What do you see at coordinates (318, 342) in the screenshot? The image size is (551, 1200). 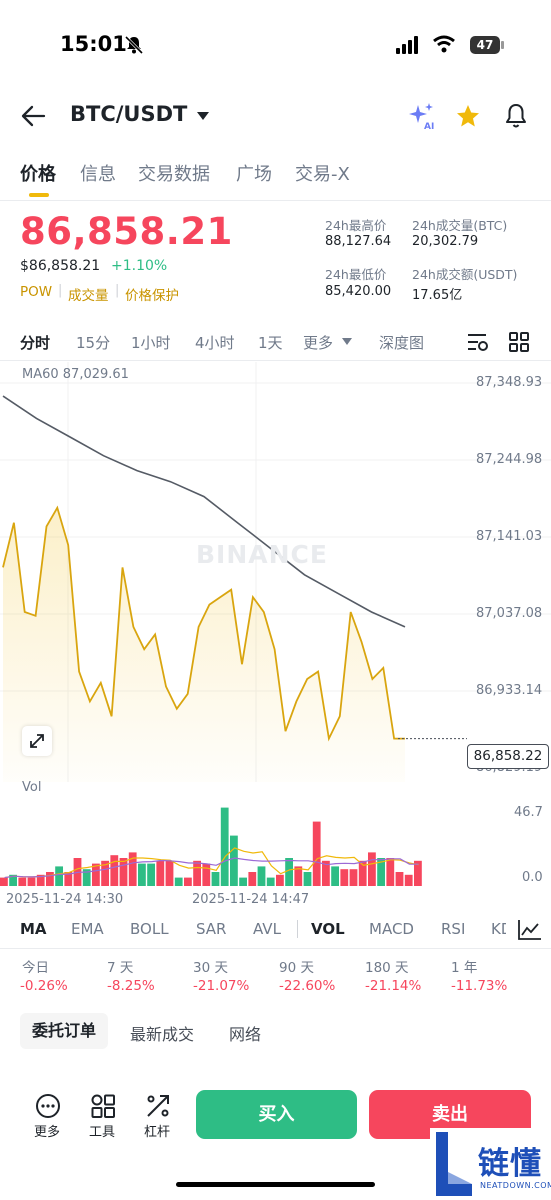 I see `interval-more: 更多` at bounding box center [318, 342].